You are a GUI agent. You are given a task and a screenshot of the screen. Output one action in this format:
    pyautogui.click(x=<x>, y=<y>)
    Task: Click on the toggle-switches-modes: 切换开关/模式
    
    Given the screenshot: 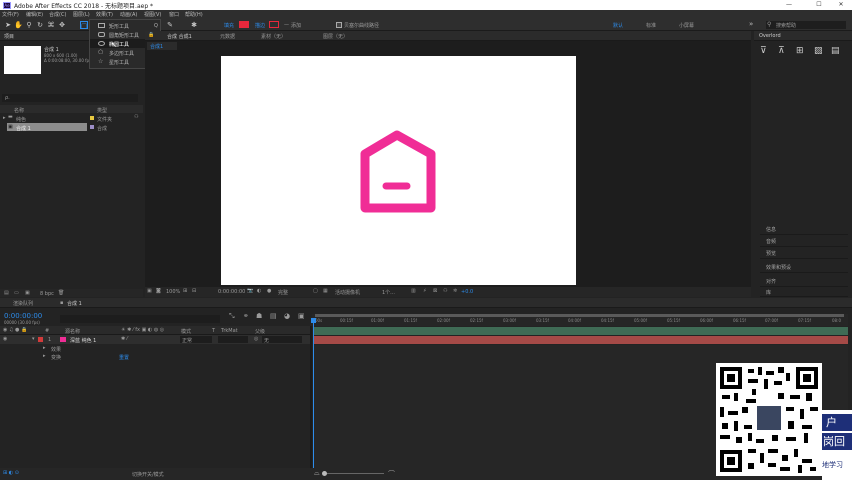 What is the action you would take?
    pyautogui.click(x=148, y=474)
    